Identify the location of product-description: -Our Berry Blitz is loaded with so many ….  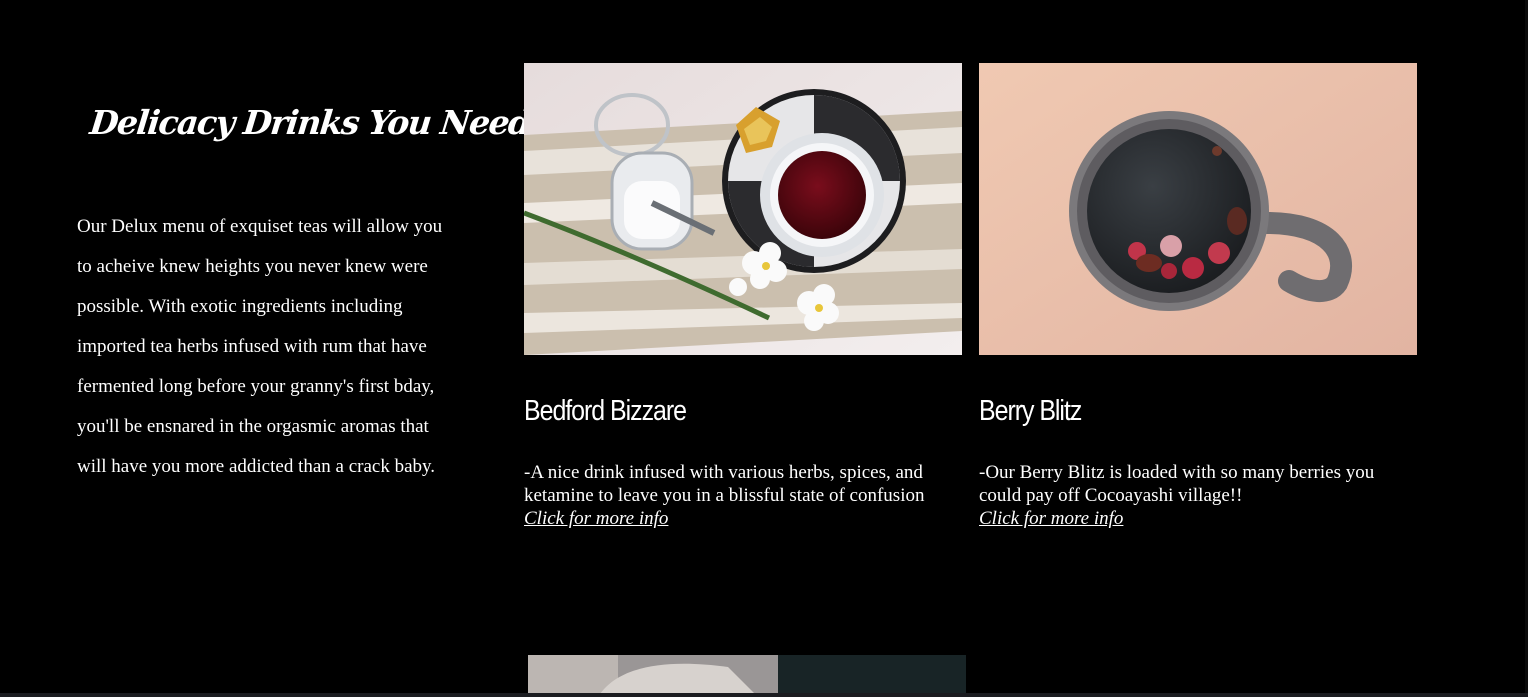
(1177, 484).